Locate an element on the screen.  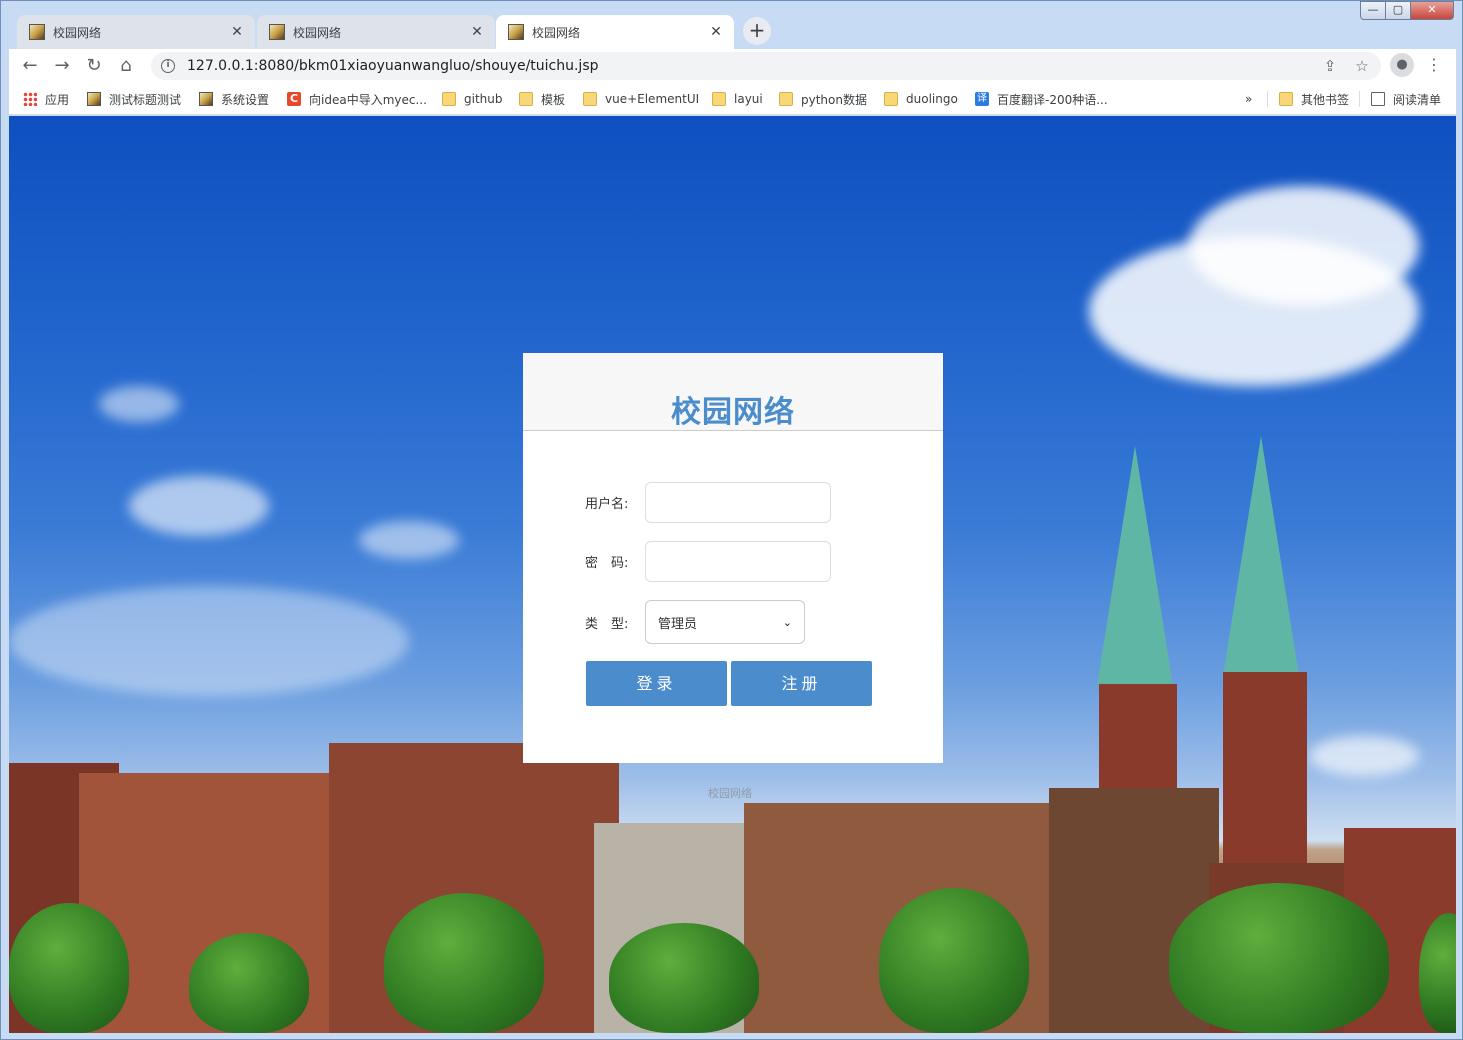
bookmark-folder: vue+ElementUI is located at coordinates (641, 99).